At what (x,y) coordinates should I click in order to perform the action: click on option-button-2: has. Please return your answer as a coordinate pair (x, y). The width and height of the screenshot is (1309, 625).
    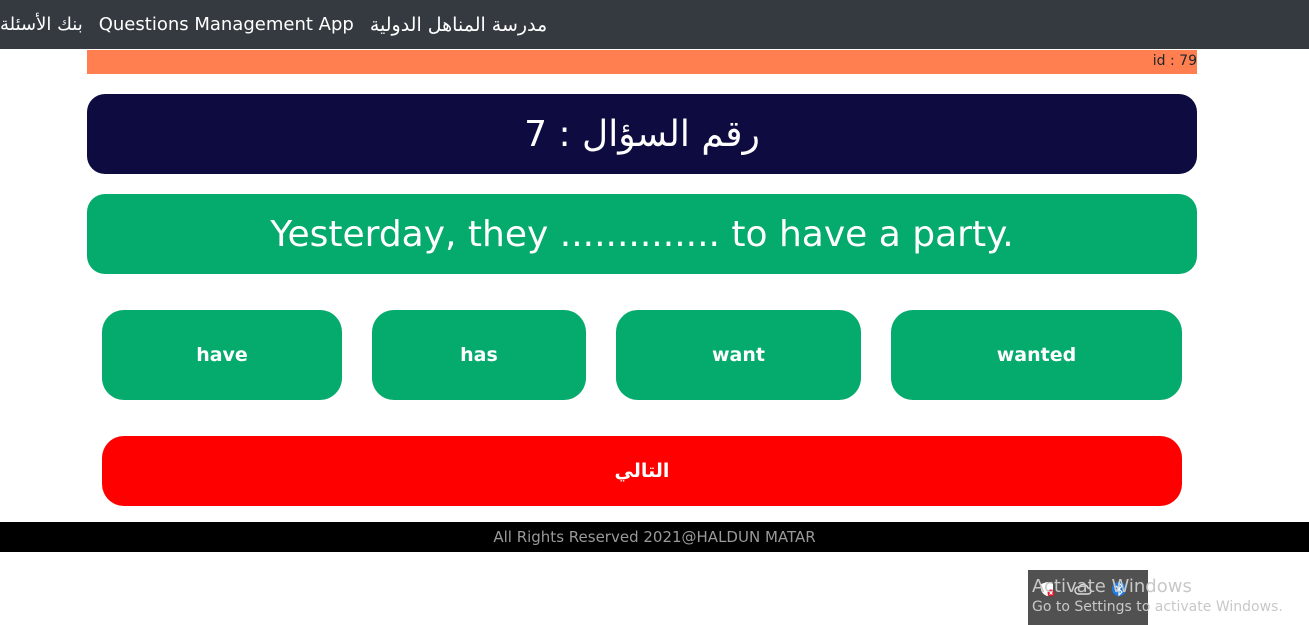
    Looking at the image, I should click on (479, 355).